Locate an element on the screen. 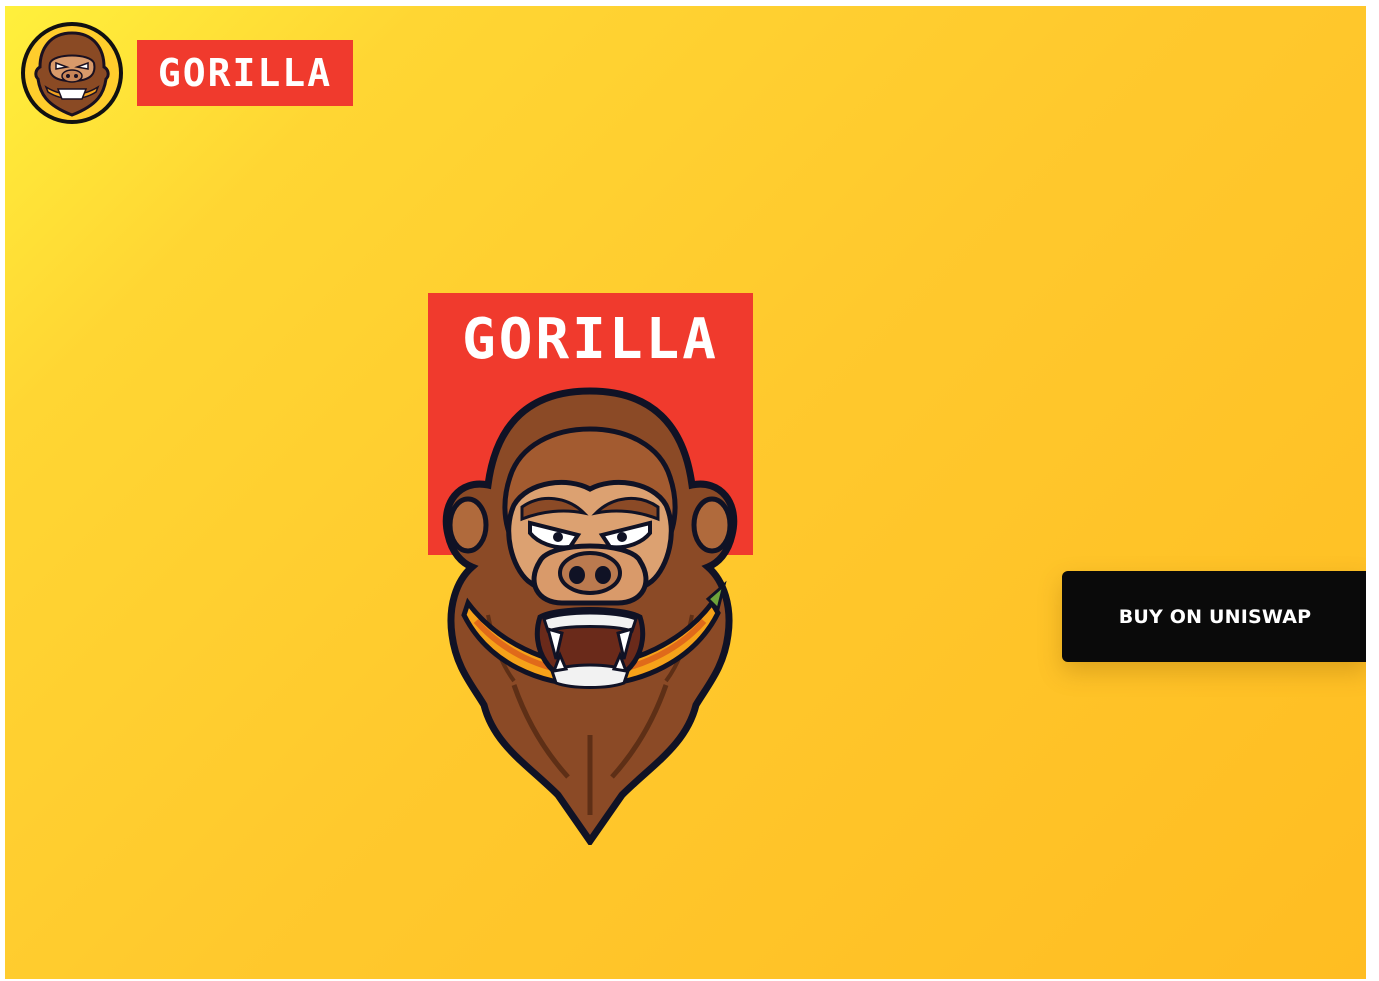 The height and width of the screenshot is (981, 1379). avatar is located at coordinates (72, 73).